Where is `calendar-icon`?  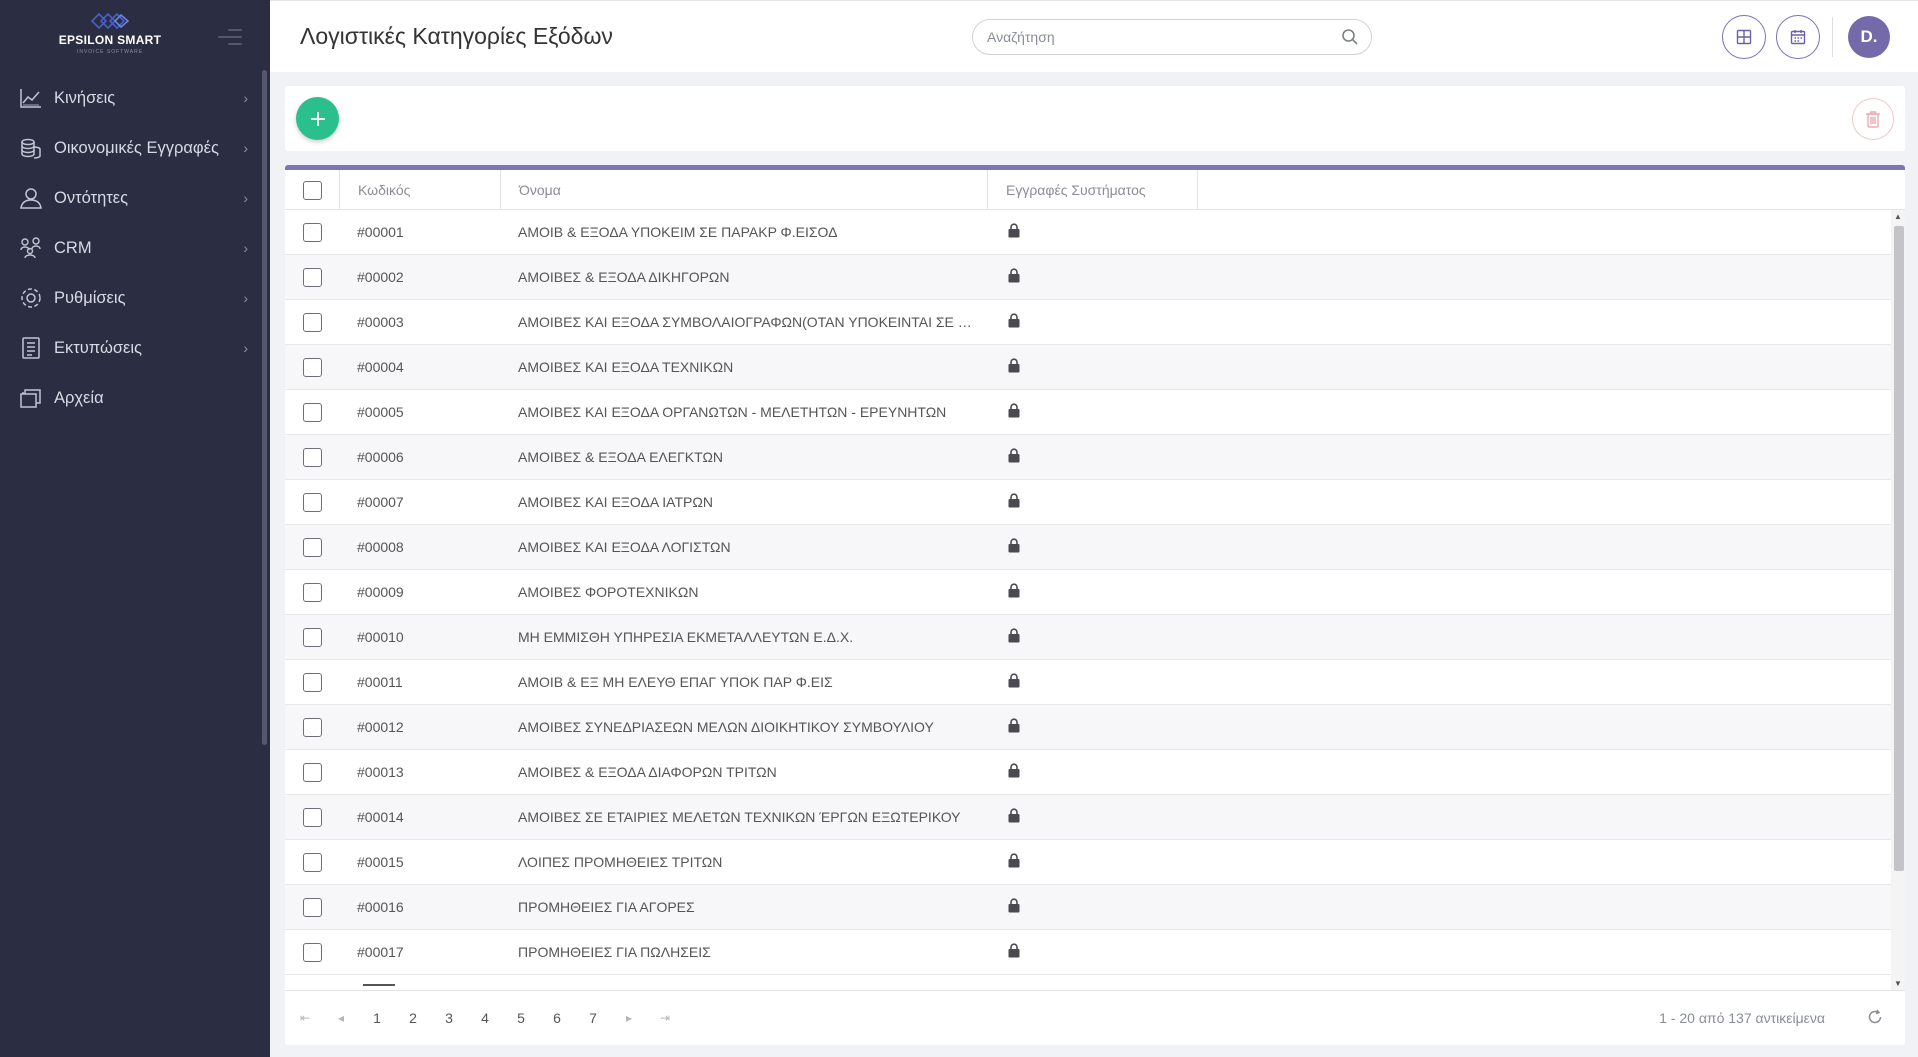 calendar-icon is located at coordinates (1798, 37).